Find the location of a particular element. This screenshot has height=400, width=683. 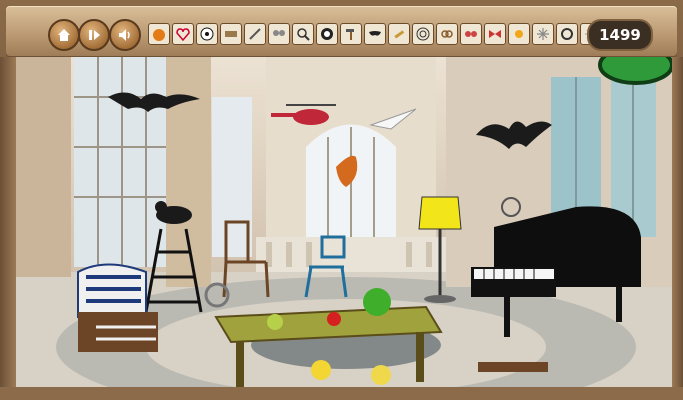

pencil-item-slot is located at coordinates (399, 34).